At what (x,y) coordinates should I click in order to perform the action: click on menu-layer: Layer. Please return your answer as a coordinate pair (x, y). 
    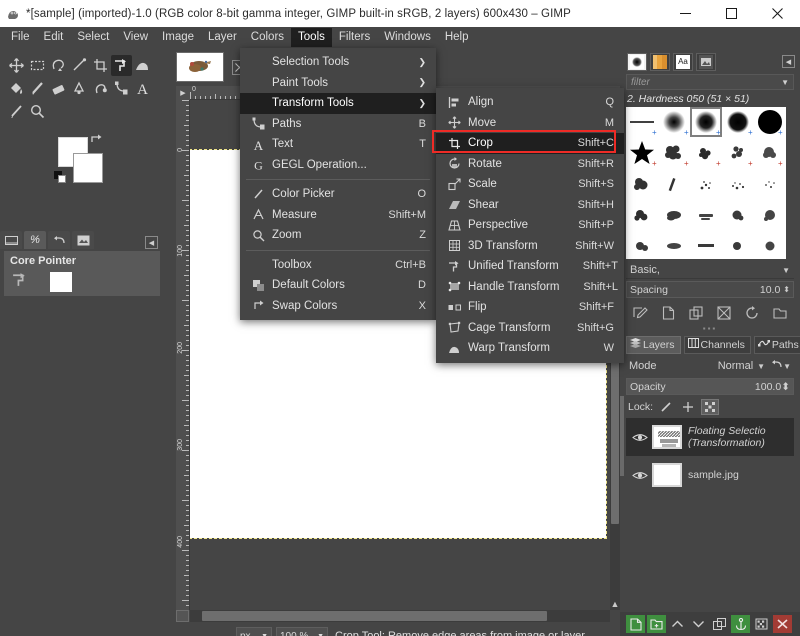
    Looking at the image, I should click on (222, 37).